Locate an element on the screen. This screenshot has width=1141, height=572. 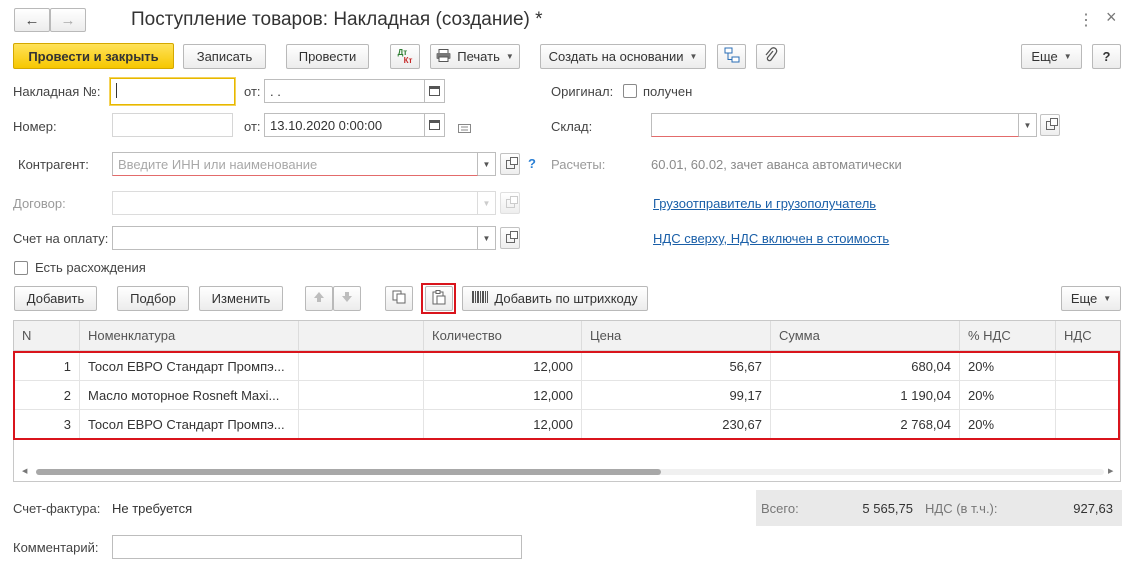
col-header-n: N is located at coordinates (47, 336).